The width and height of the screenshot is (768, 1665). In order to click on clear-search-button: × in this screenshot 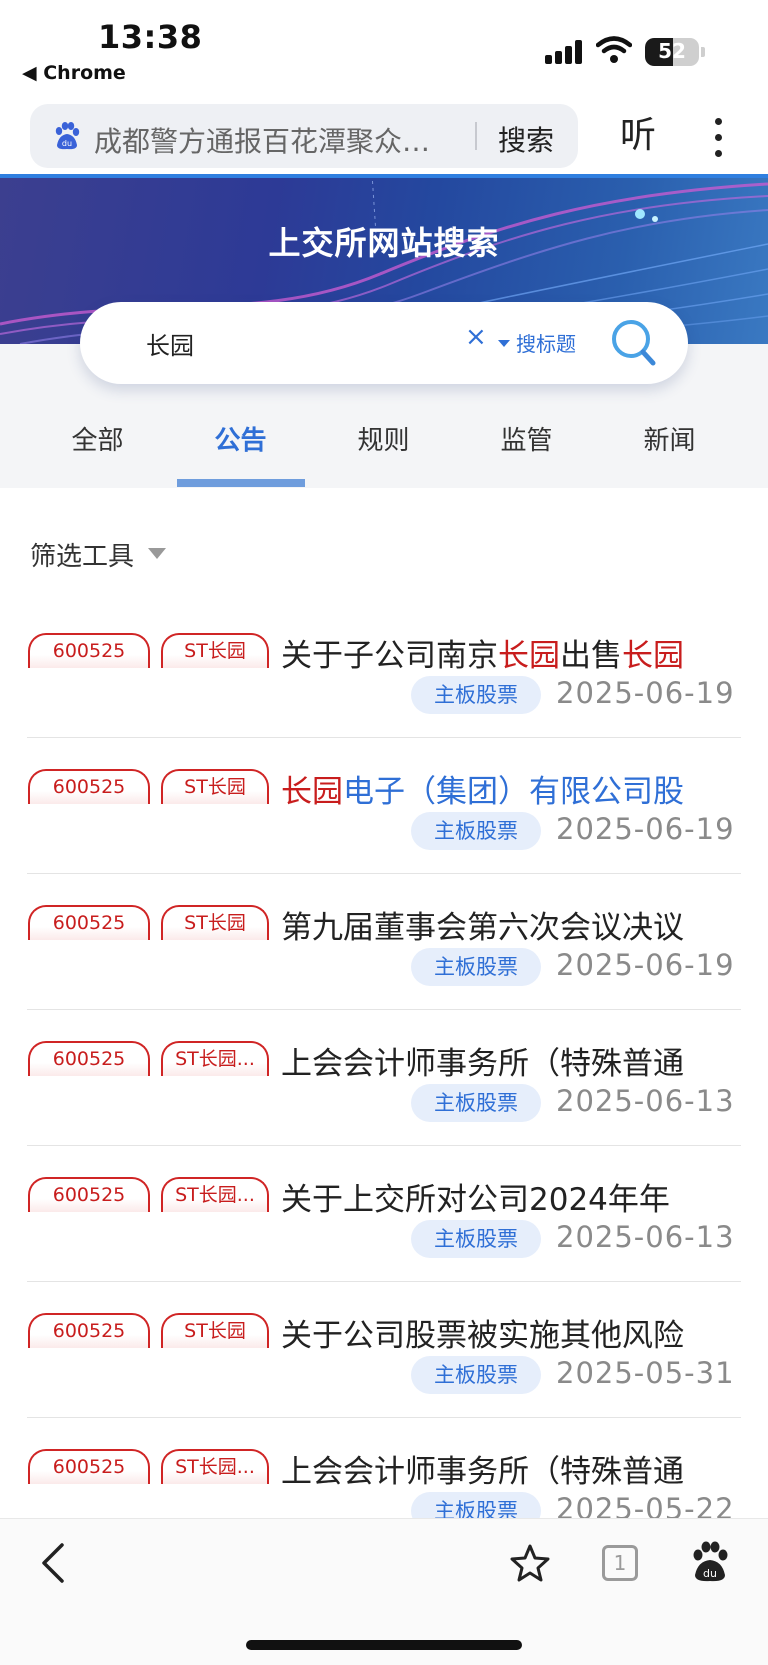, I will do `click(476, 337)`.